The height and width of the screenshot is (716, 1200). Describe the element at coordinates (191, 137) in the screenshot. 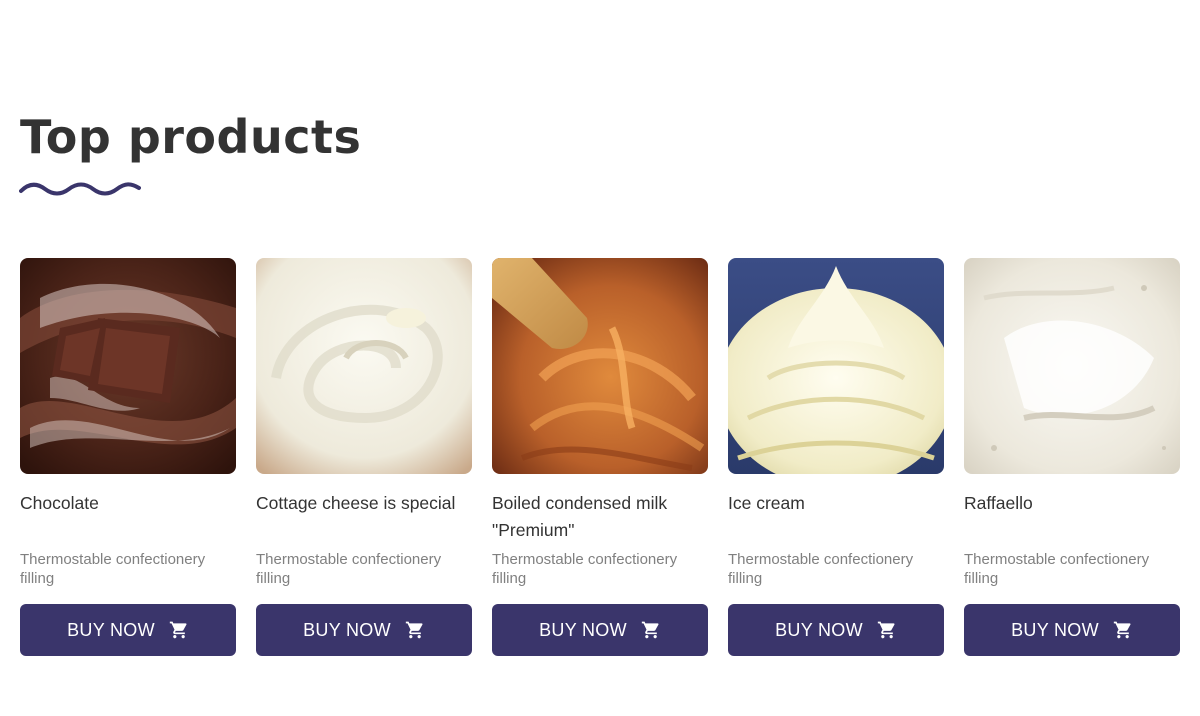

I see `section-title: Top products` at that location.